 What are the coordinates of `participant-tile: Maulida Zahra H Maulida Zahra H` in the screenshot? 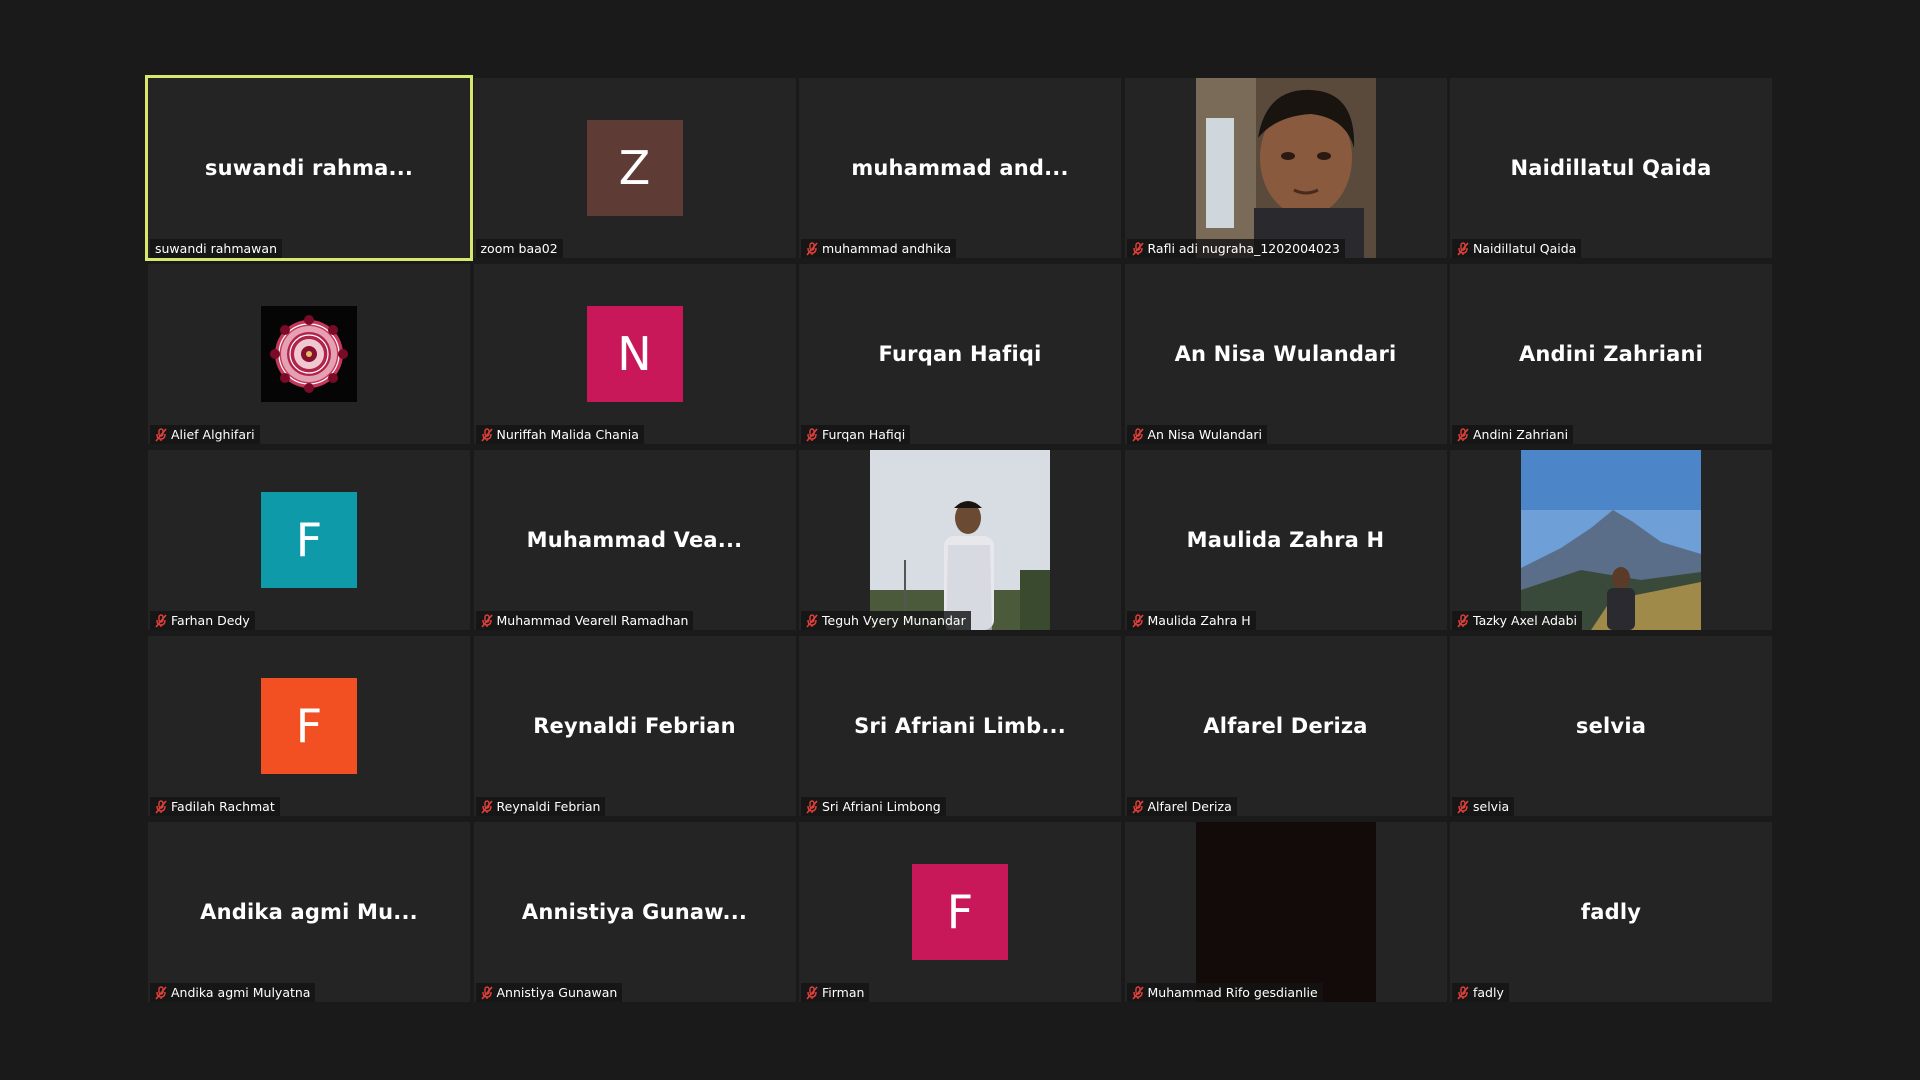 It's located at (1285, 540).